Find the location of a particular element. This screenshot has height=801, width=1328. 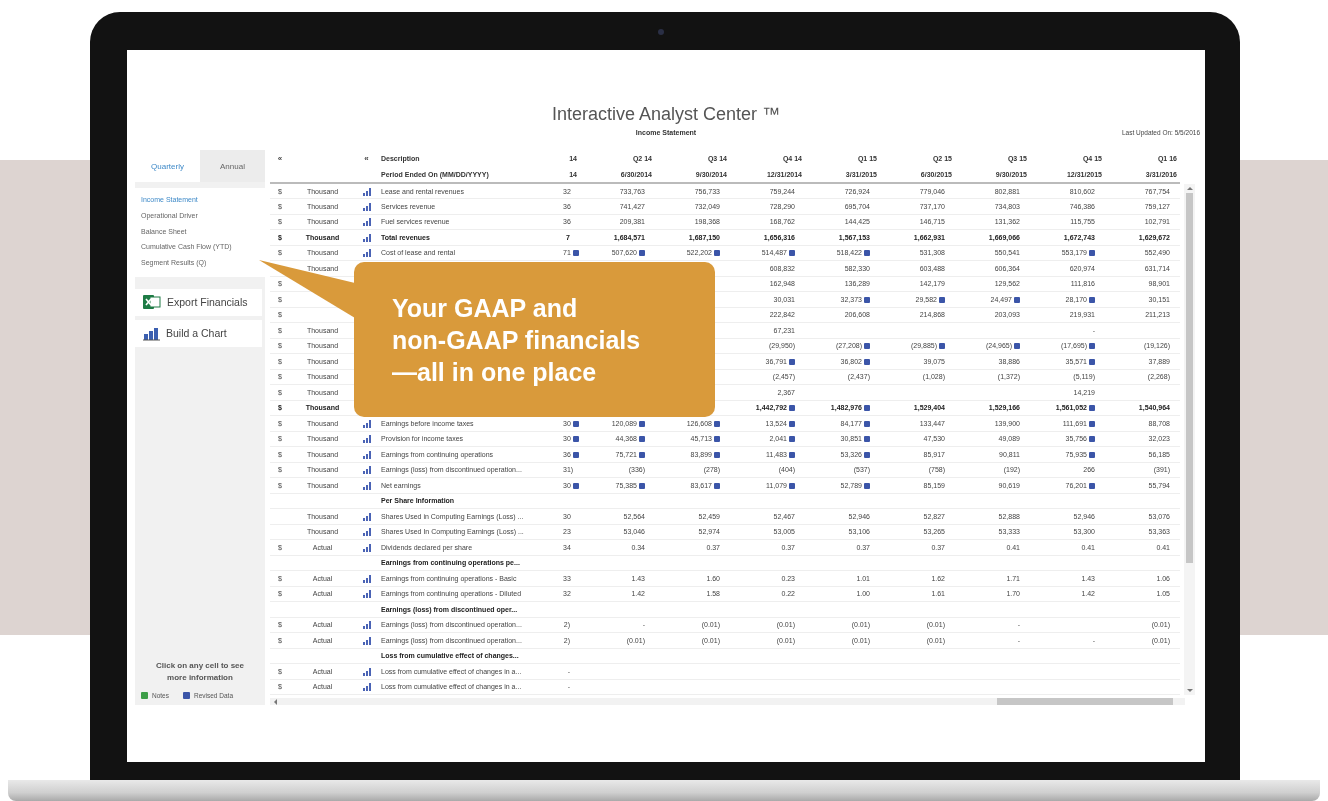

action-button: Build a Chart is located at coordinates (198, 333).